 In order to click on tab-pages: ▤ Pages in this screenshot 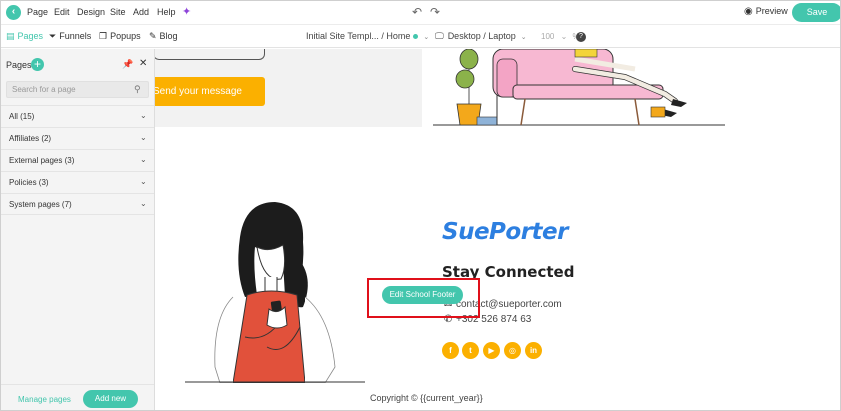, I will do `click(24, 36)`.